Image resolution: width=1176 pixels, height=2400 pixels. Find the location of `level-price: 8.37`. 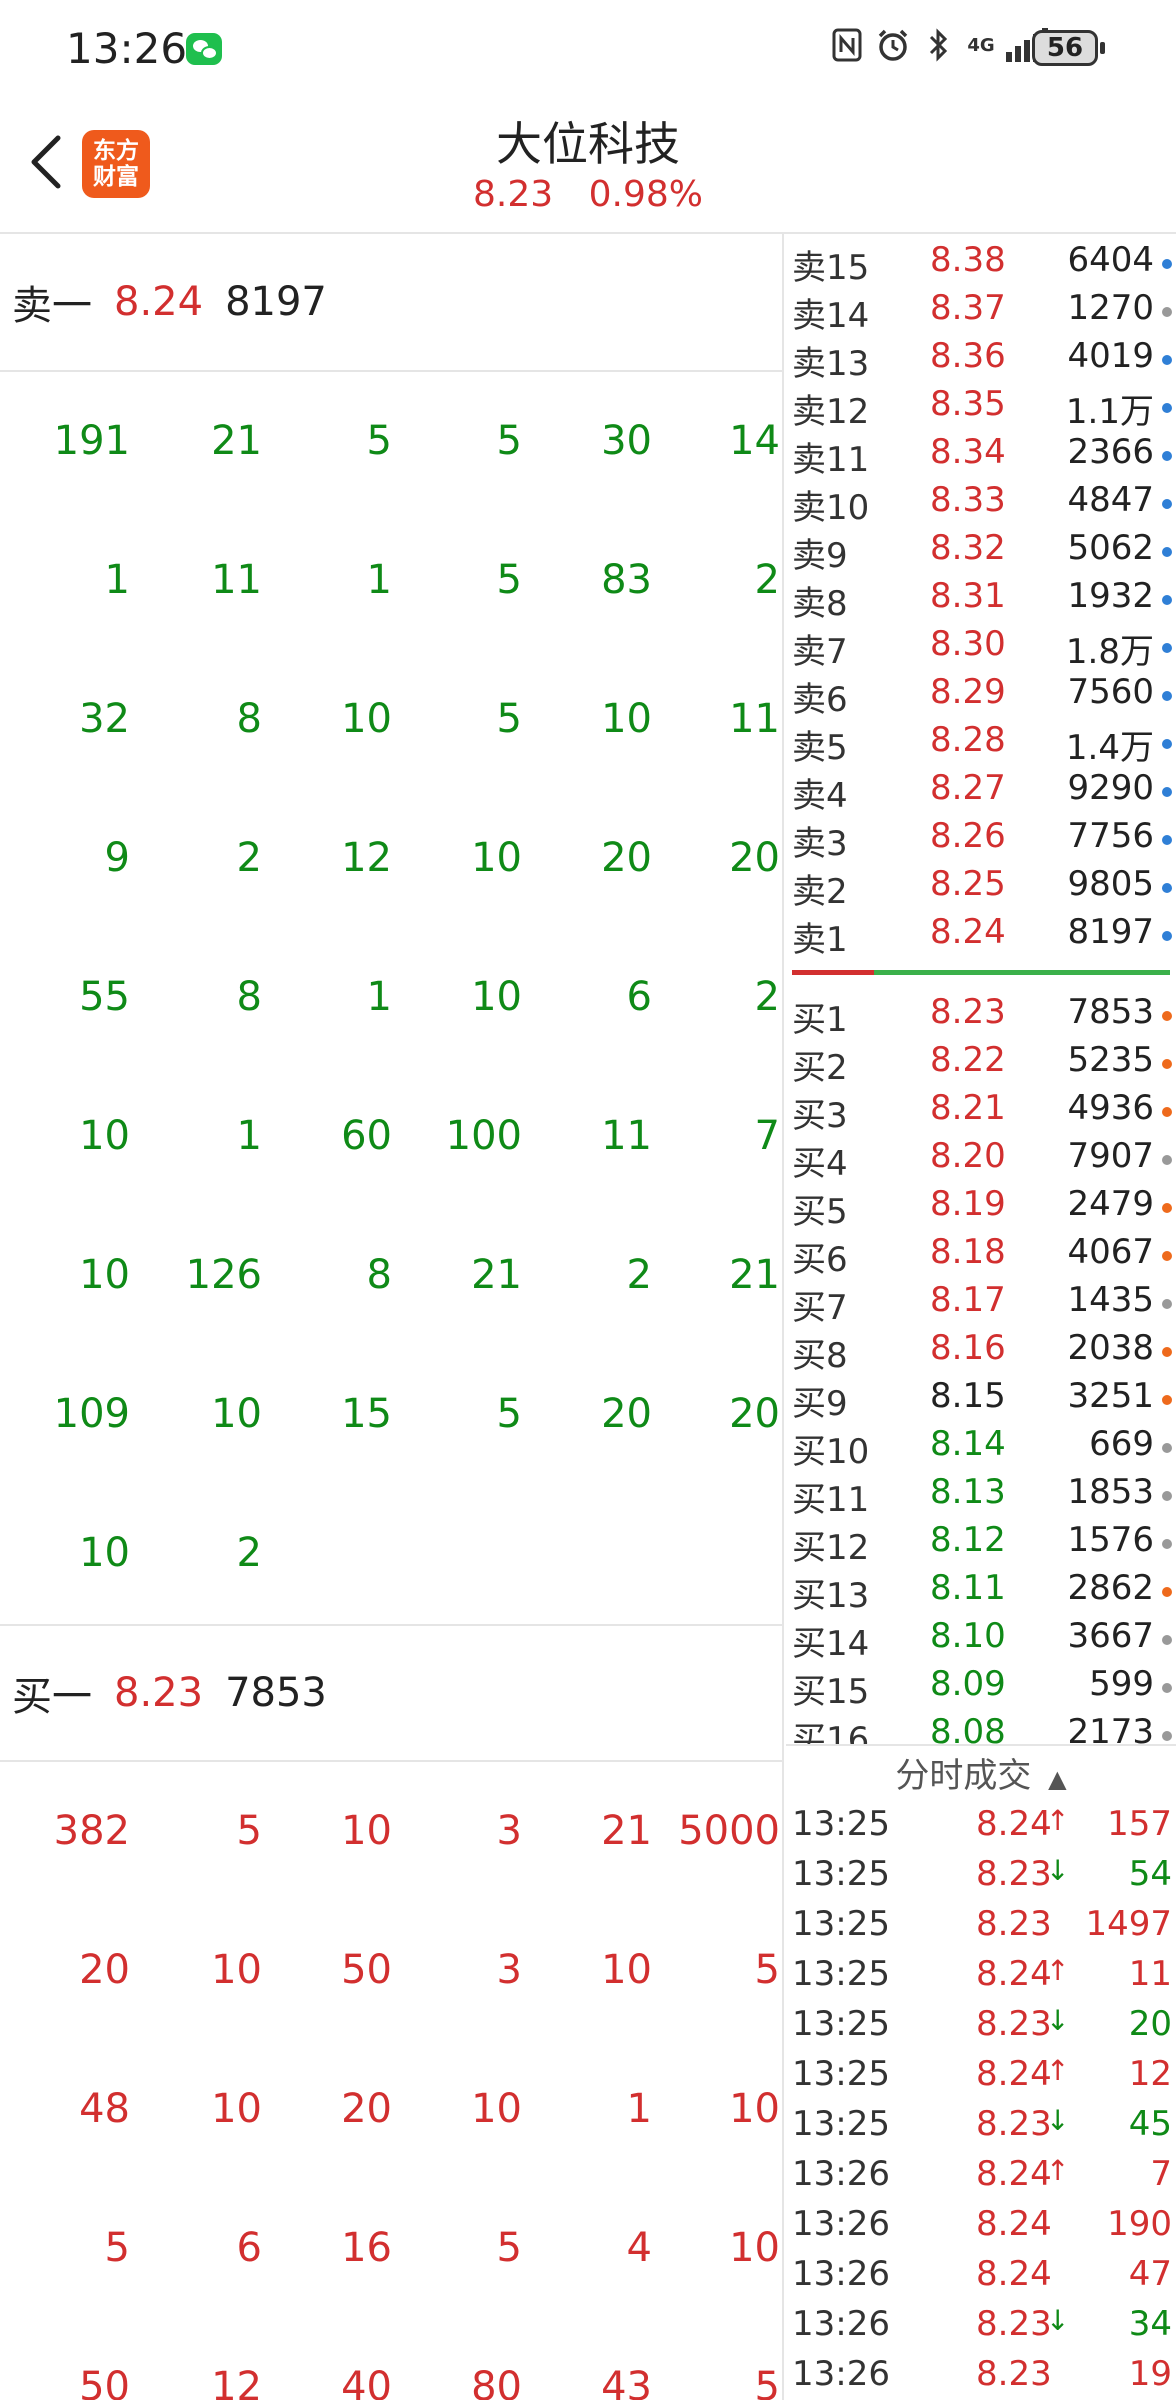

level-price: 8.37 is located at coordinates (968, 308).